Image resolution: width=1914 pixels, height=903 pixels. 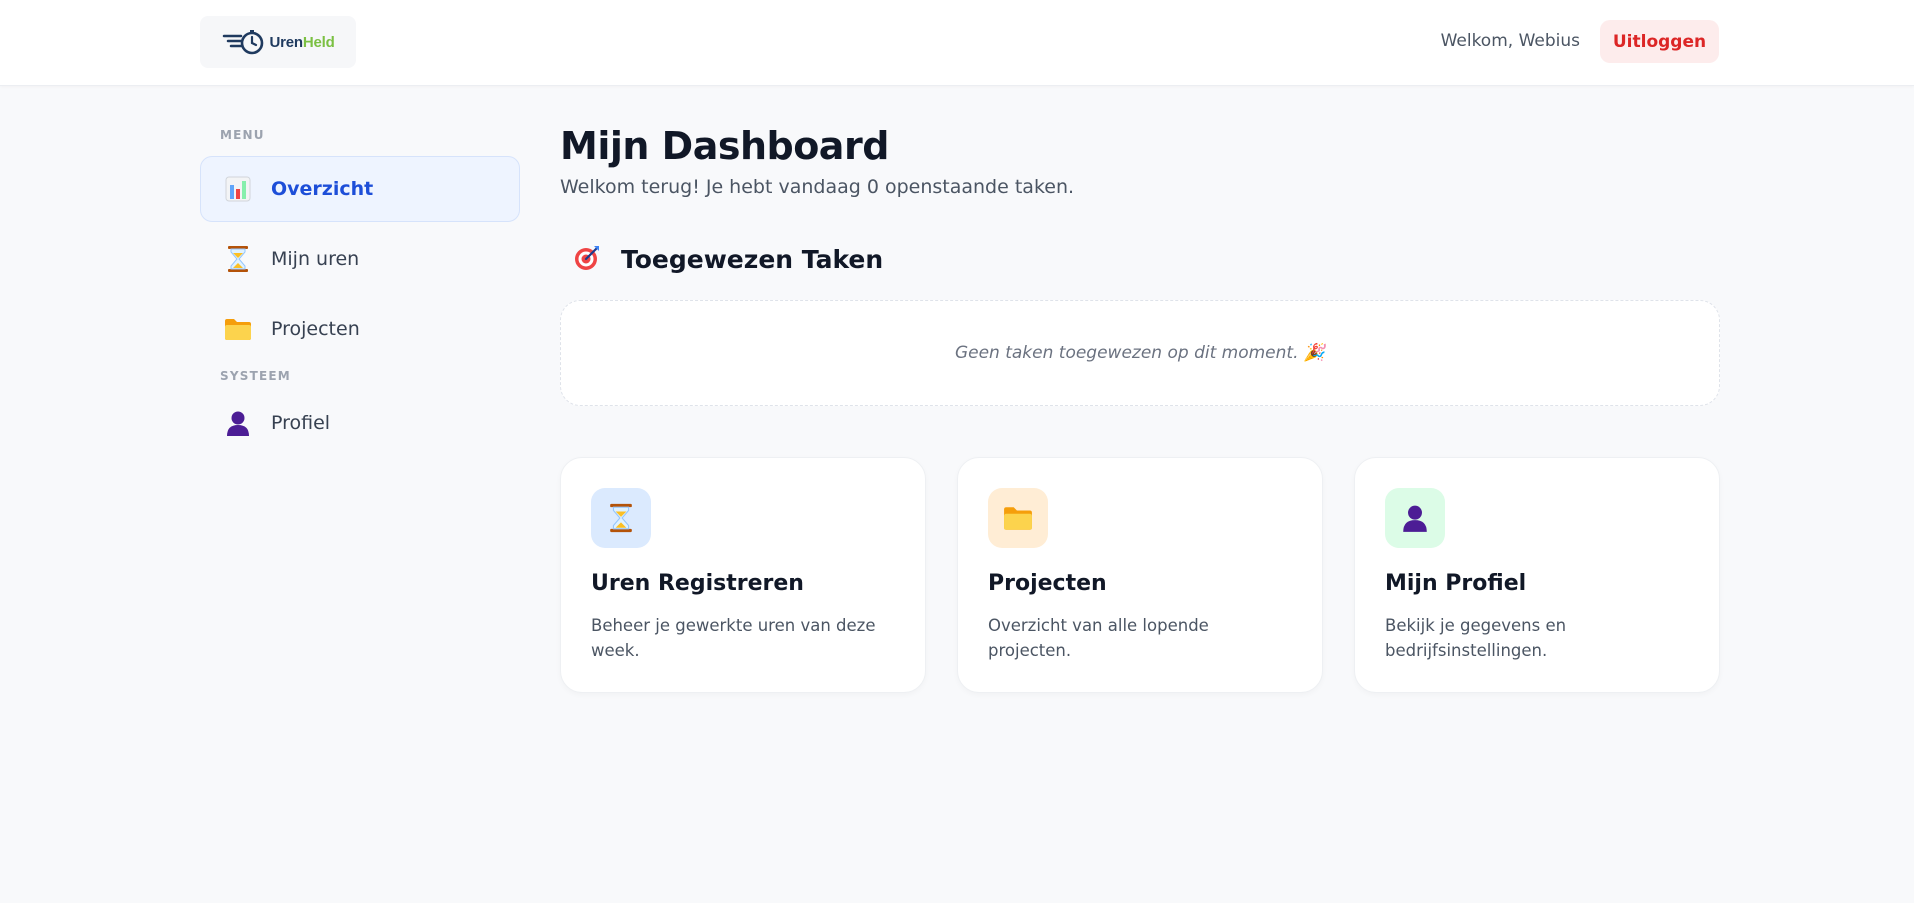 What do you see at coordinates (1510, 41) in the screenshot?
I see `welcome-text: Welkom, Webius` at bounding box center [1510, 41].